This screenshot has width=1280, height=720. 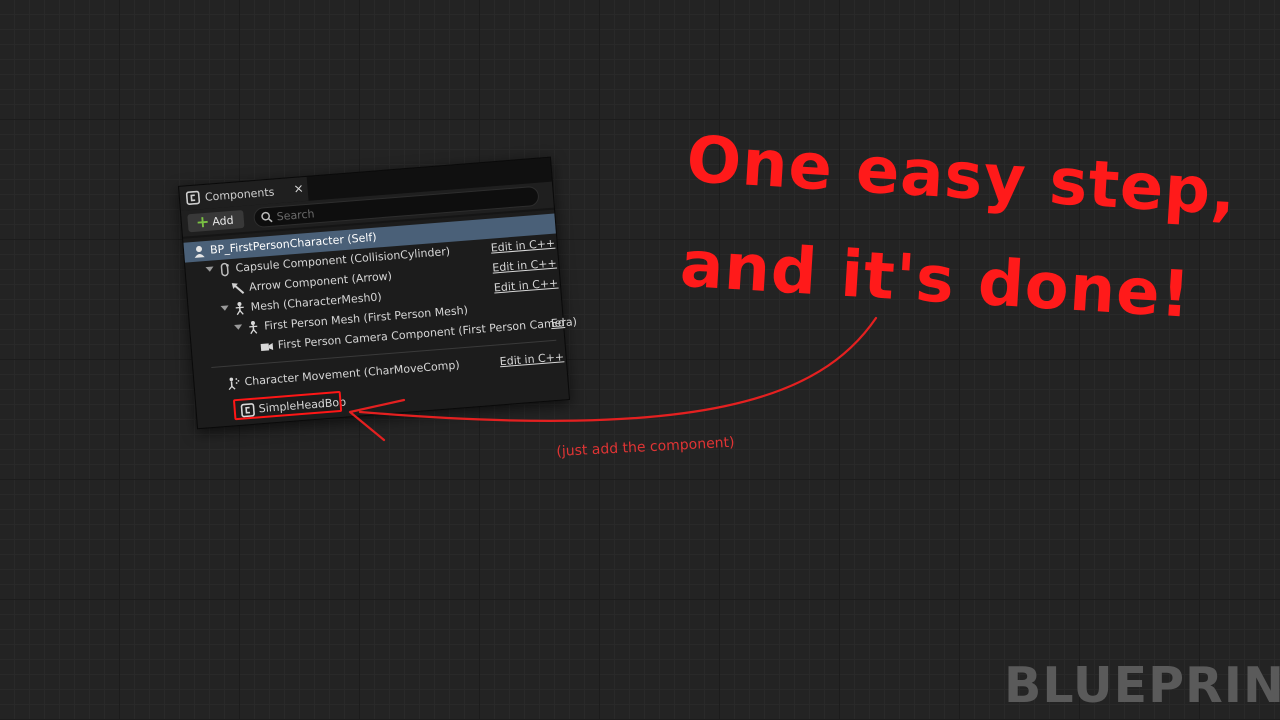 What do you see at coordinates (352, 373) in the screenshot?
I see `tree-row-label: Character Movement (CharMoveComp)` at bounding box center [352, 373].